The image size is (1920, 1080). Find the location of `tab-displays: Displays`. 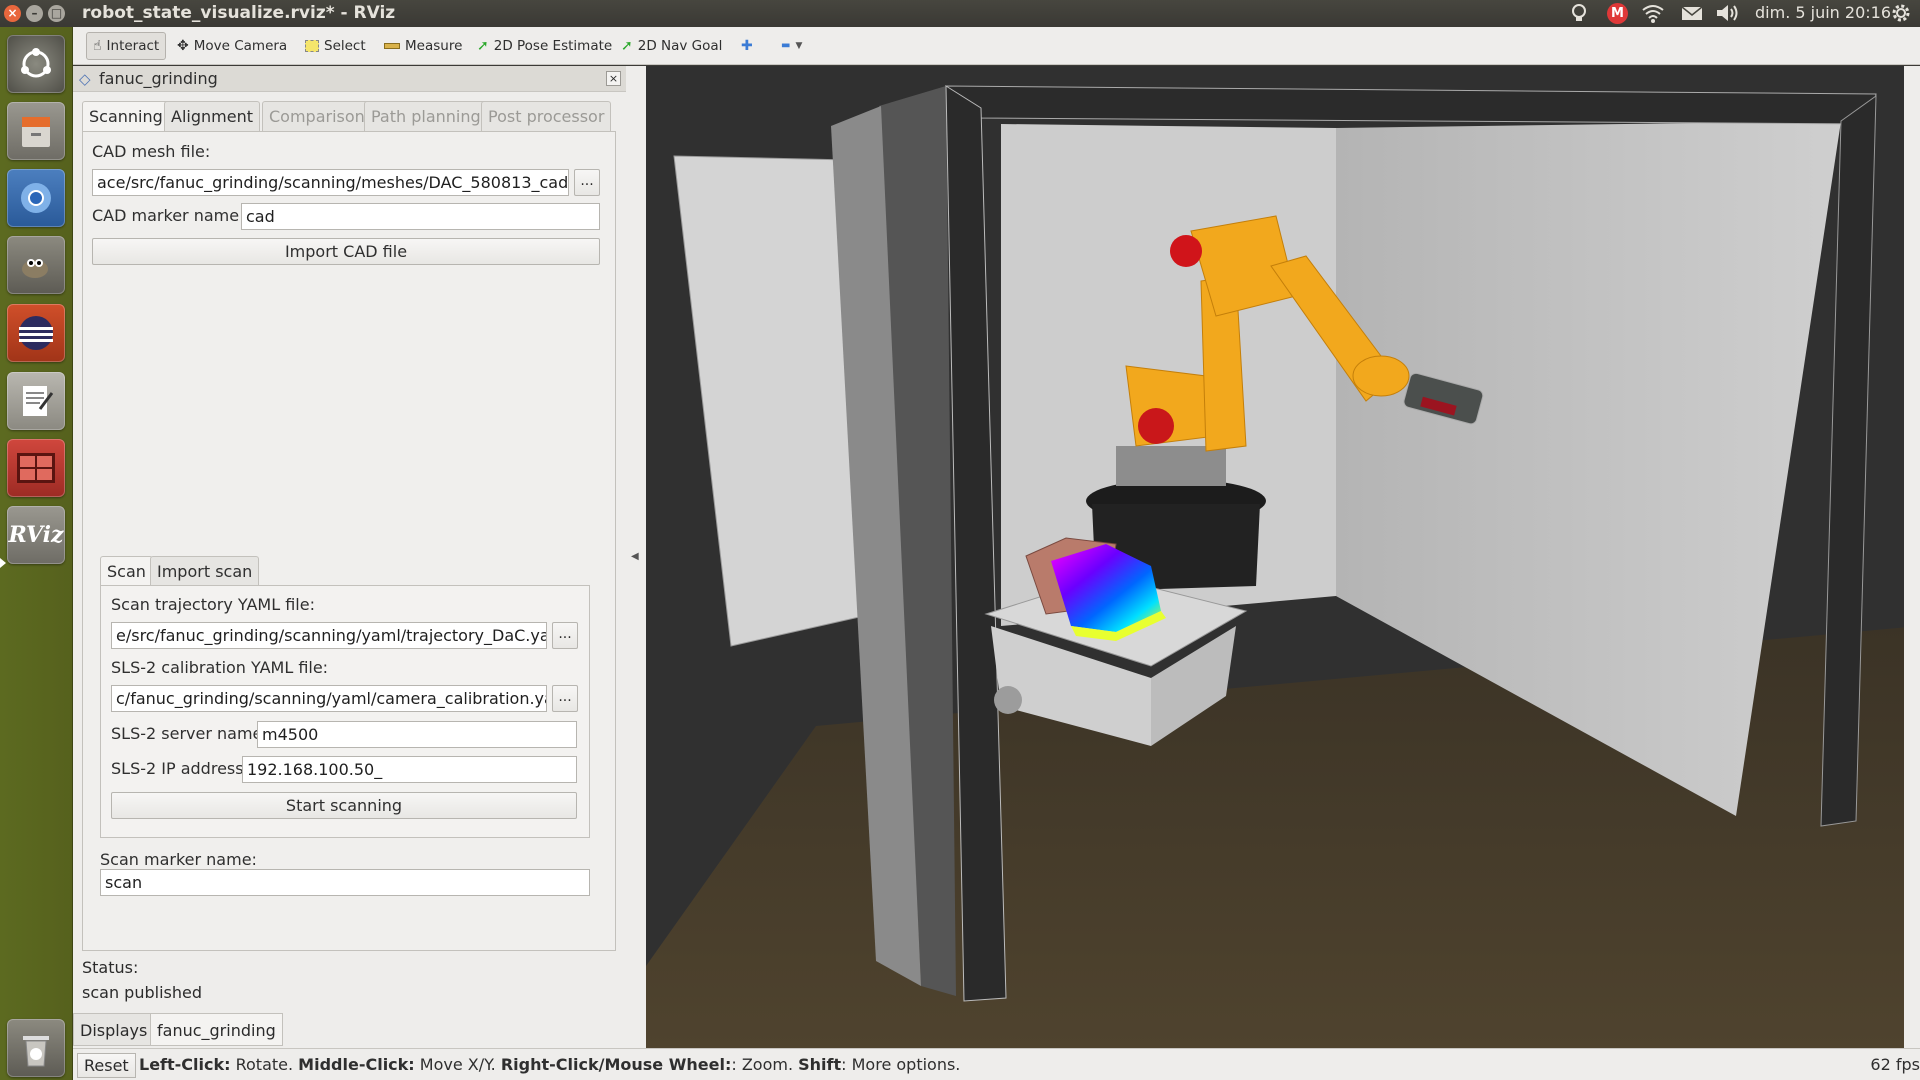

tab-displays: Displays is located at coordinates (114, 1029).